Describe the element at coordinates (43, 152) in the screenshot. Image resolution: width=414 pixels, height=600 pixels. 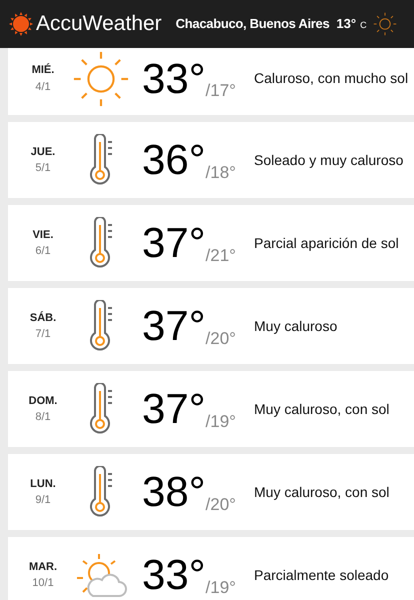
I see `day-name: JUE.` at that location.